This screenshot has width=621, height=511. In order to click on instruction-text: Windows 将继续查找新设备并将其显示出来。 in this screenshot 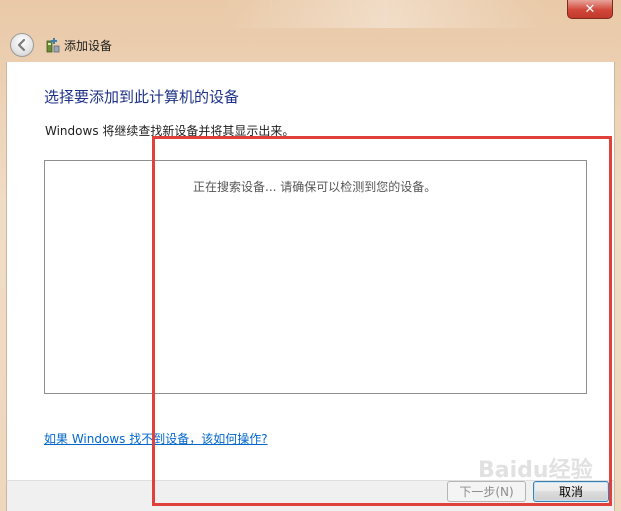, I will do `click(170, 131)`.